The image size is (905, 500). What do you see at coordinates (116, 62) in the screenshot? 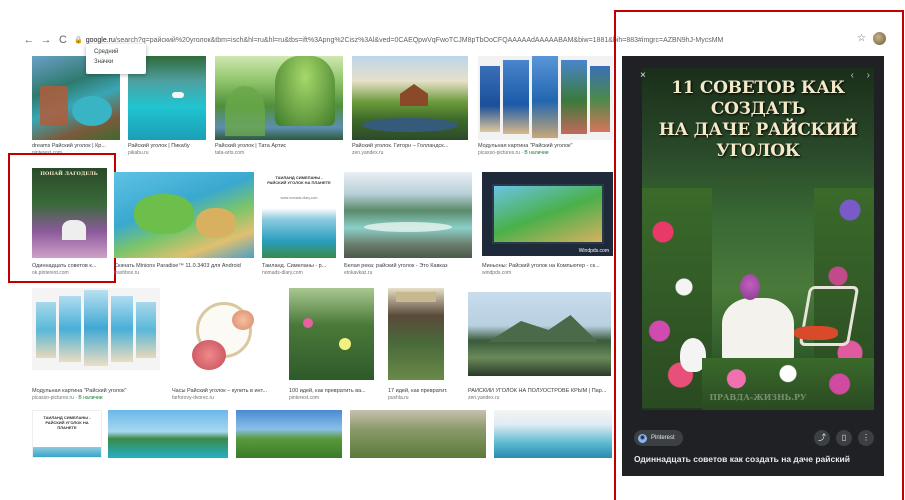
I see `dropdown-item-icons: Значки` at bounding box center [116, 62].